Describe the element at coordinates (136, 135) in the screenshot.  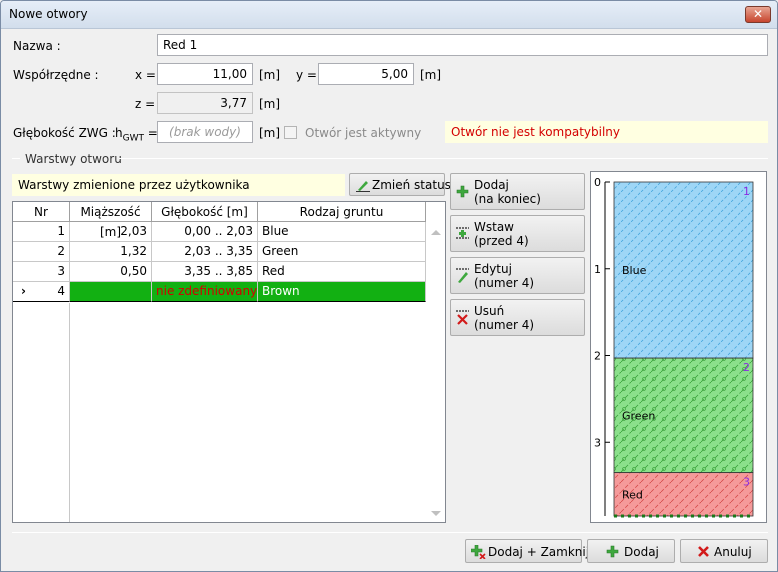
I see `gwt-symbol: hGWT =` at that location.